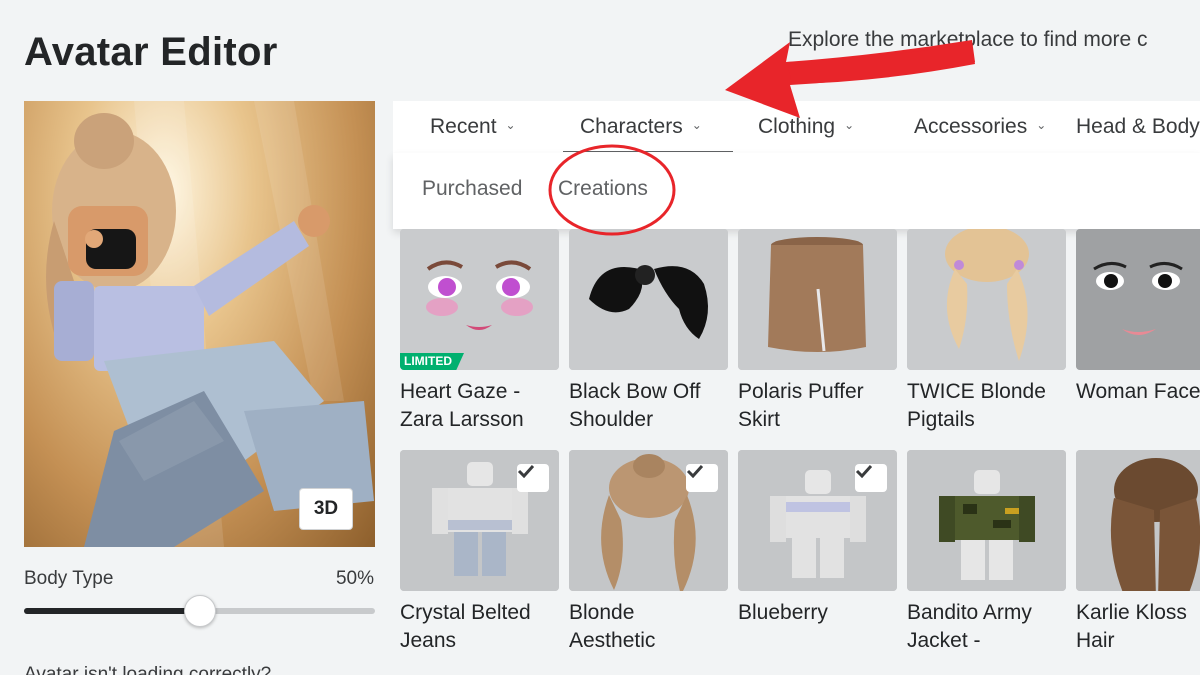 This screenshot has height=675, width=1200. Describe the element at coordinates (428, 640) in the screenshot. I see `item-name-line: Jeans` at that location.